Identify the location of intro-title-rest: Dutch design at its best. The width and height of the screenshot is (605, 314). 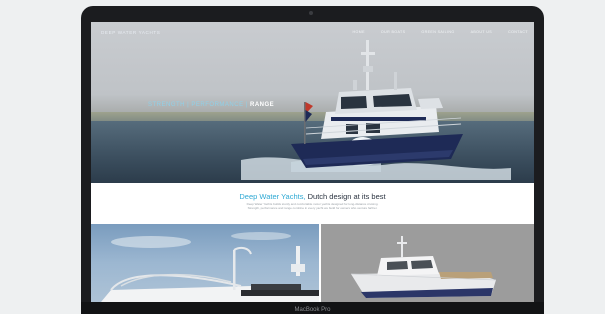
(345, 196).